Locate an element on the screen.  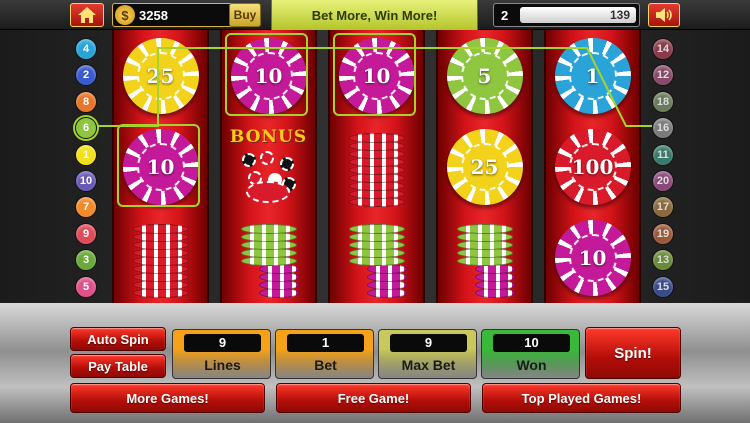
payline-right-9: 15 is located at coordinates (663, 286).